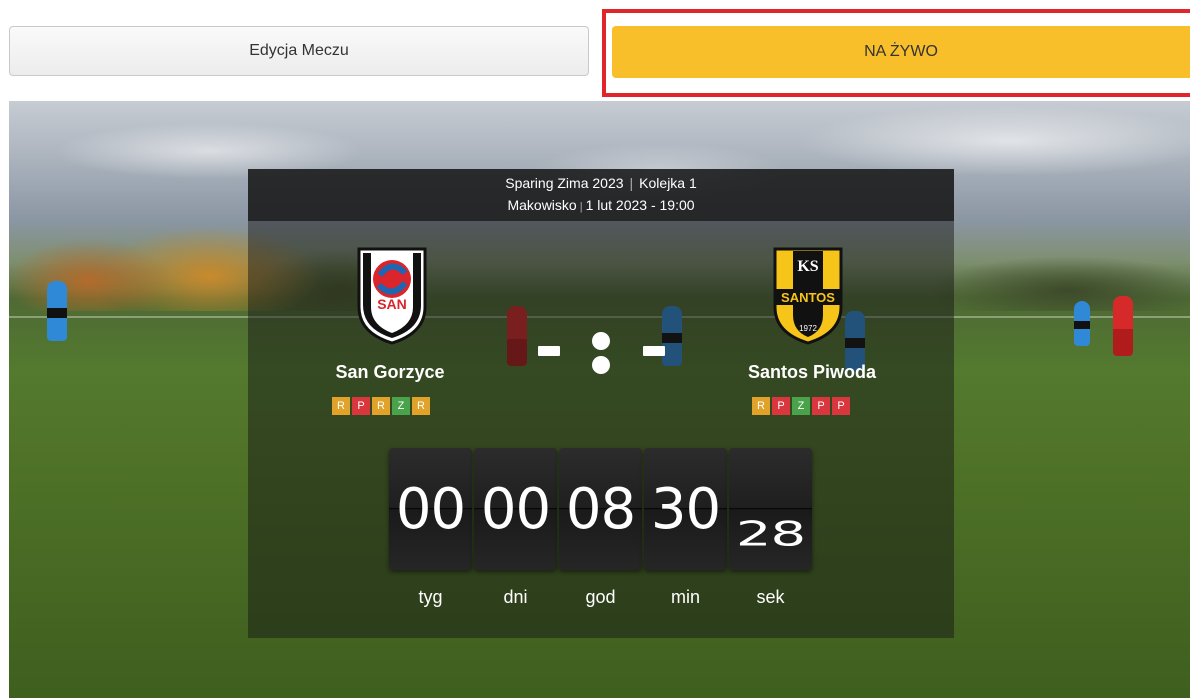 The height and width of the screenshot is (698, 1190). I want to click on away-team-form: R P Z P P, so click(801, 406).